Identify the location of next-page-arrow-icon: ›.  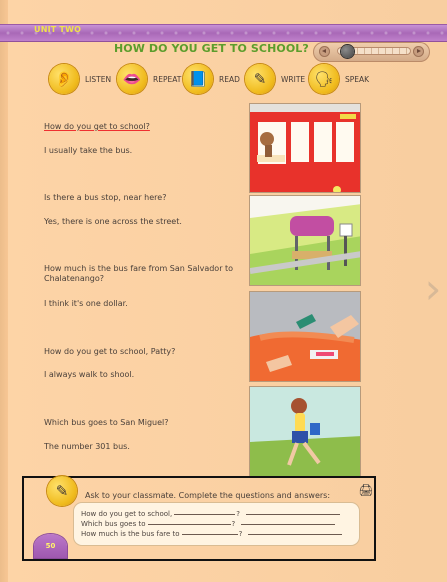
(433, 289).